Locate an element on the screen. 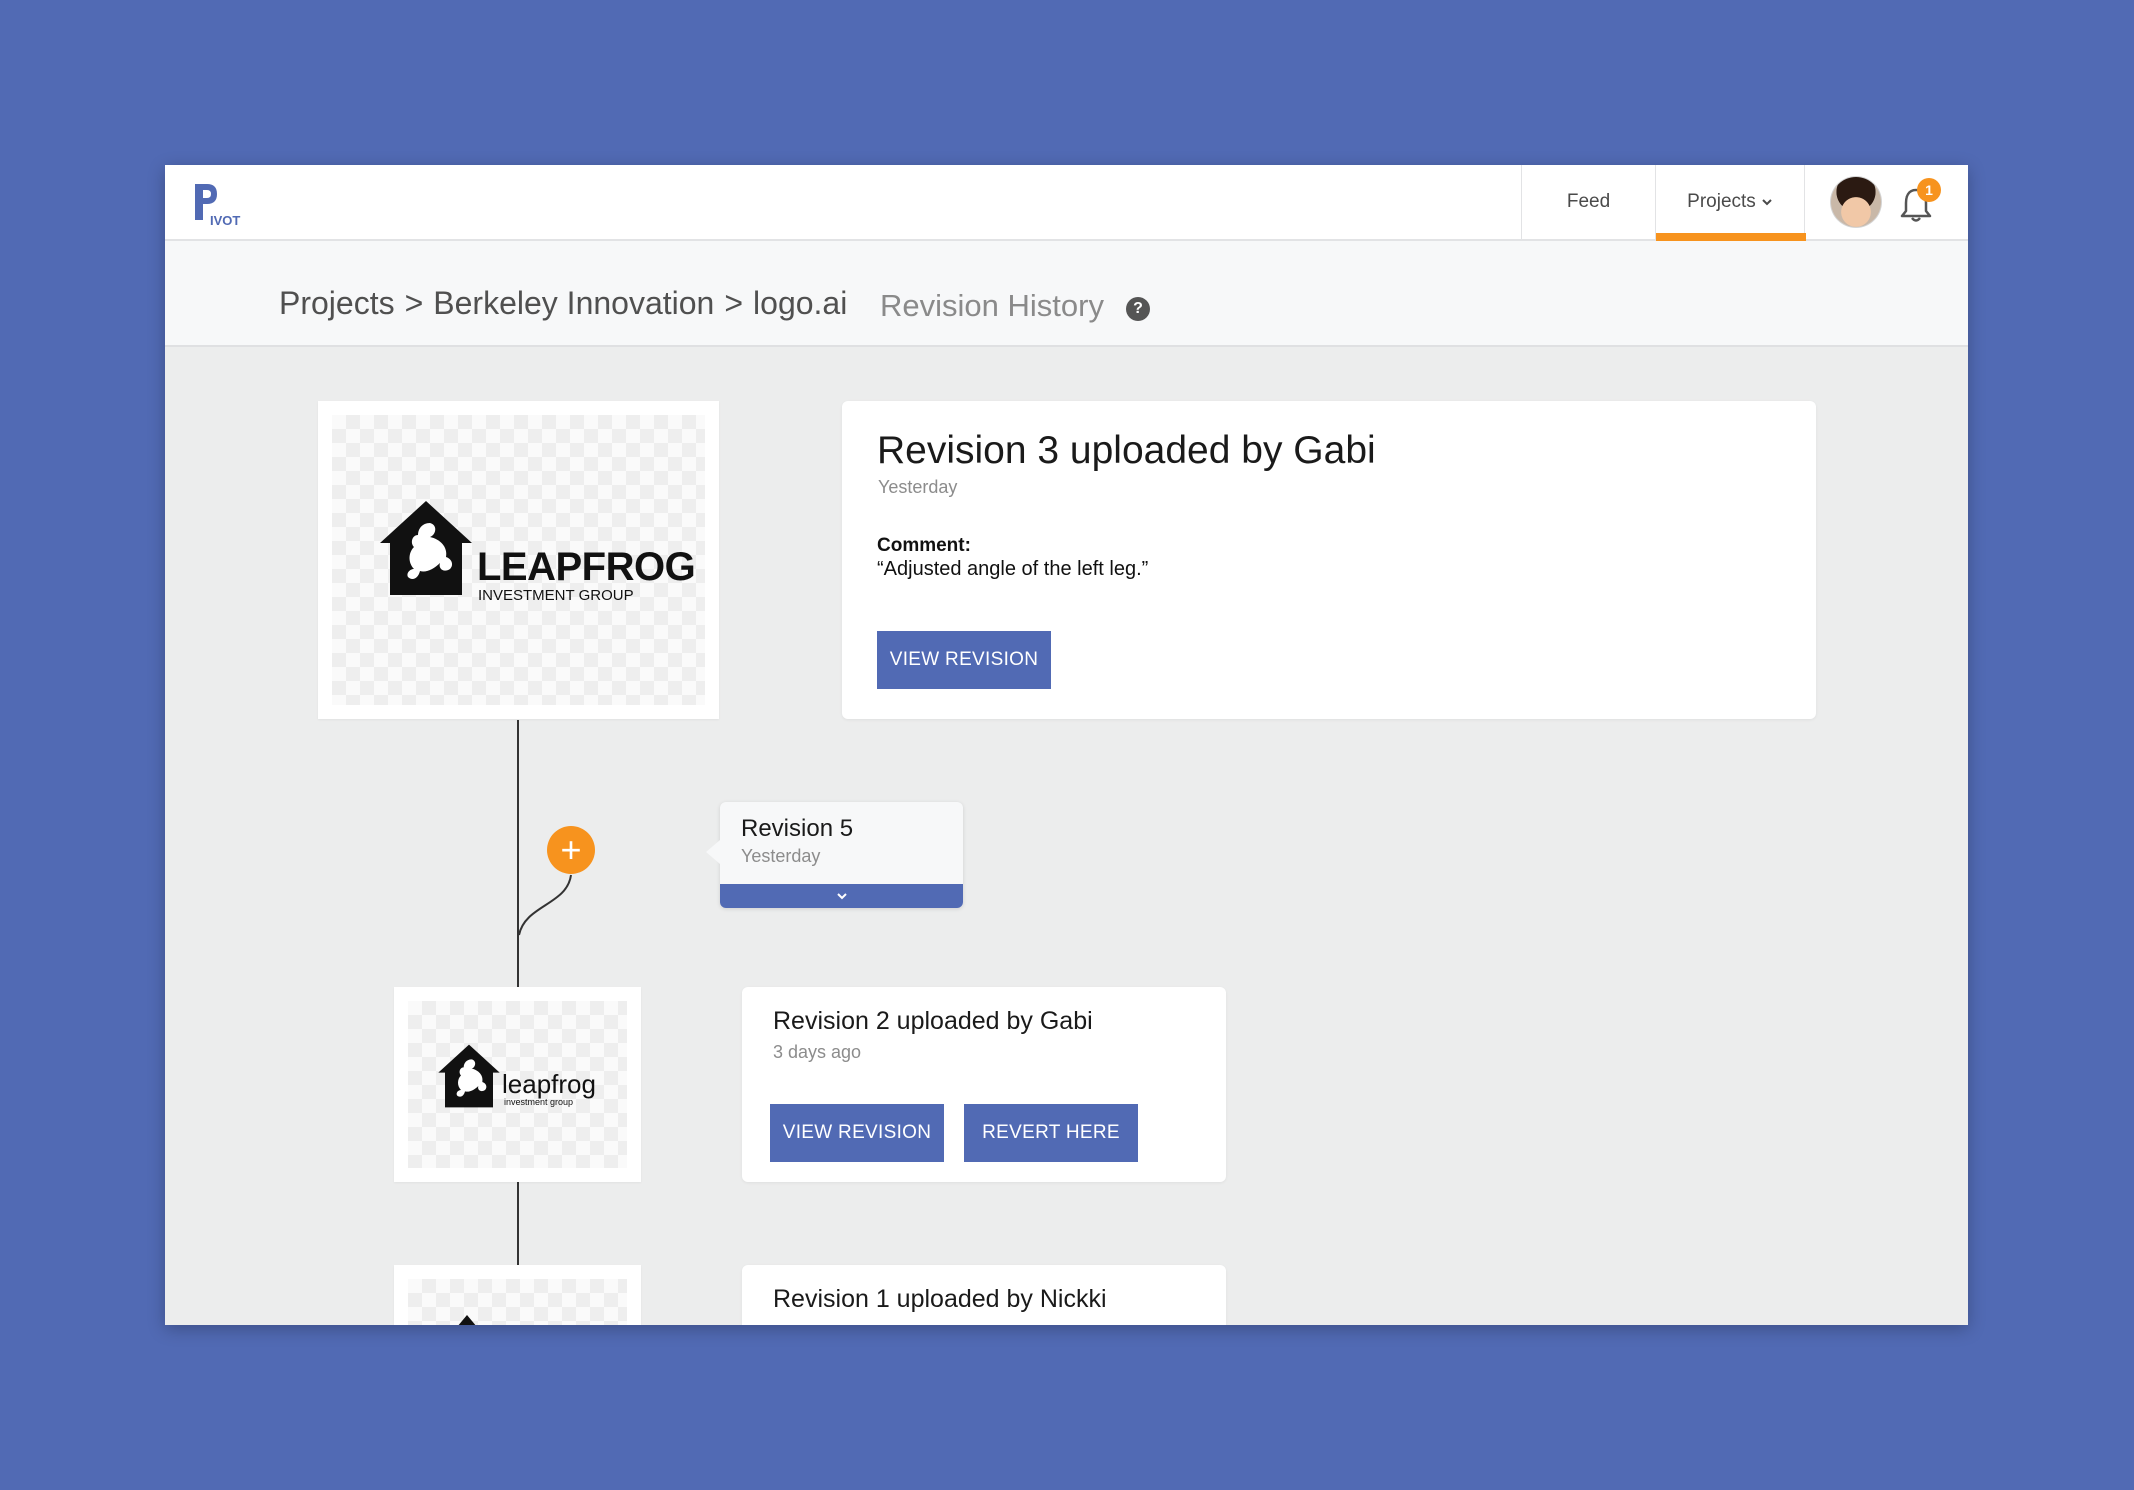  plus-icon: + is located at coordinates (571, 849).